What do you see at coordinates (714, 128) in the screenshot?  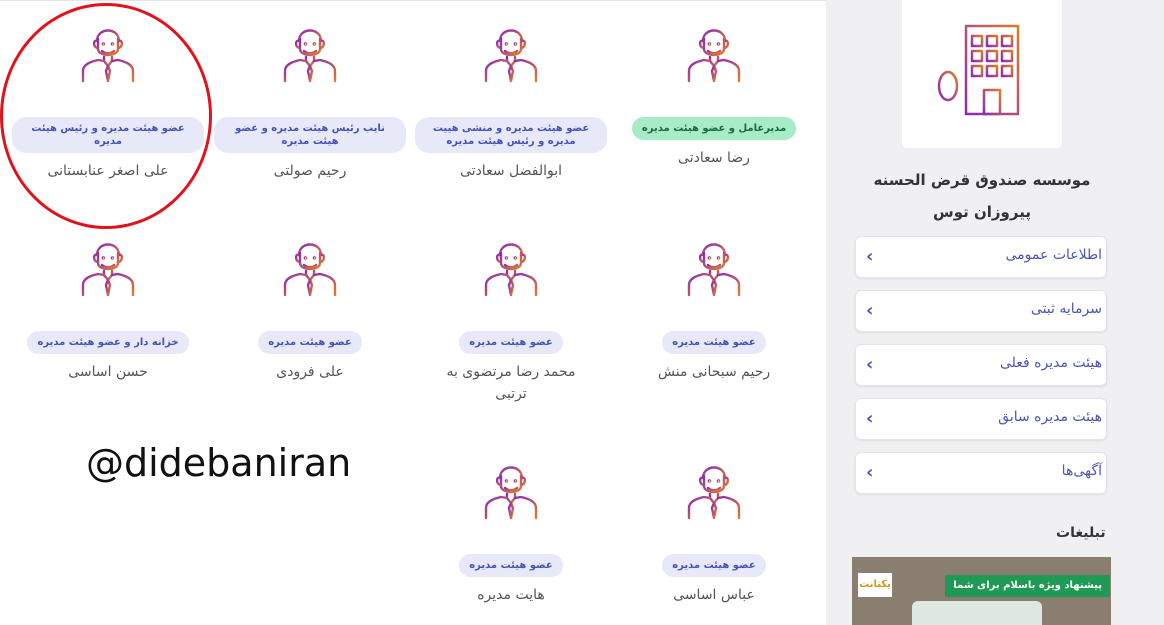 I see `member-role-badge: مدیرعامل و عضو هیئت مدیره` at bounding box center [714, 128].